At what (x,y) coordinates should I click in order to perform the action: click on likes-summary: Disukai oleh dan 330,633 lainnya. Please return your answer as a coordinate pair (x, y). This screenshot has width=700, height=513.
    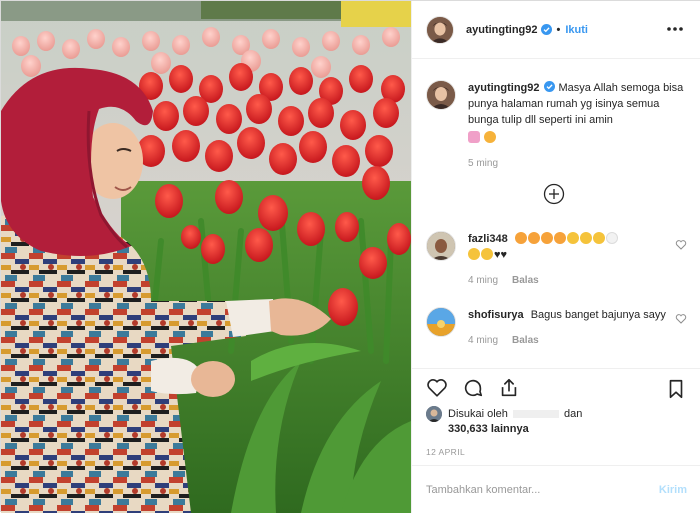
    Looking at the image, I should click on (556, 421).